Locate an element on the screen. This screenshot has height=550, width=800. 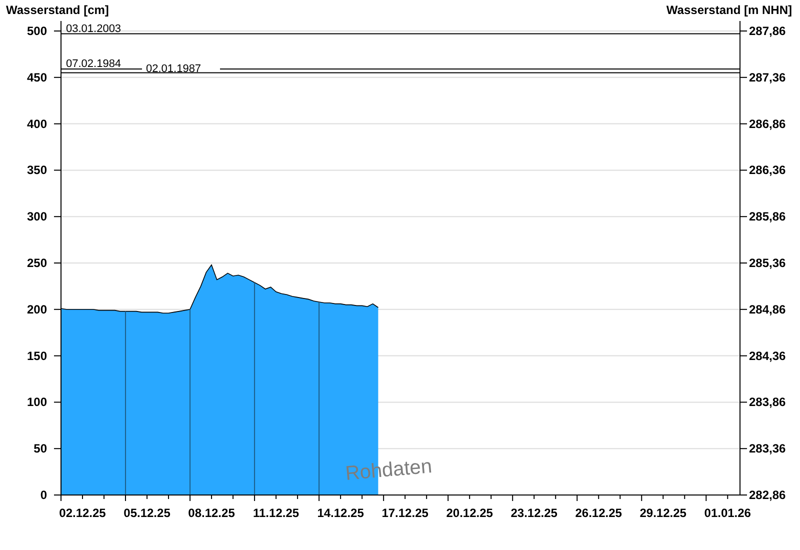
axis-tick-label: 285,86 is located at coordinates (767, 217).